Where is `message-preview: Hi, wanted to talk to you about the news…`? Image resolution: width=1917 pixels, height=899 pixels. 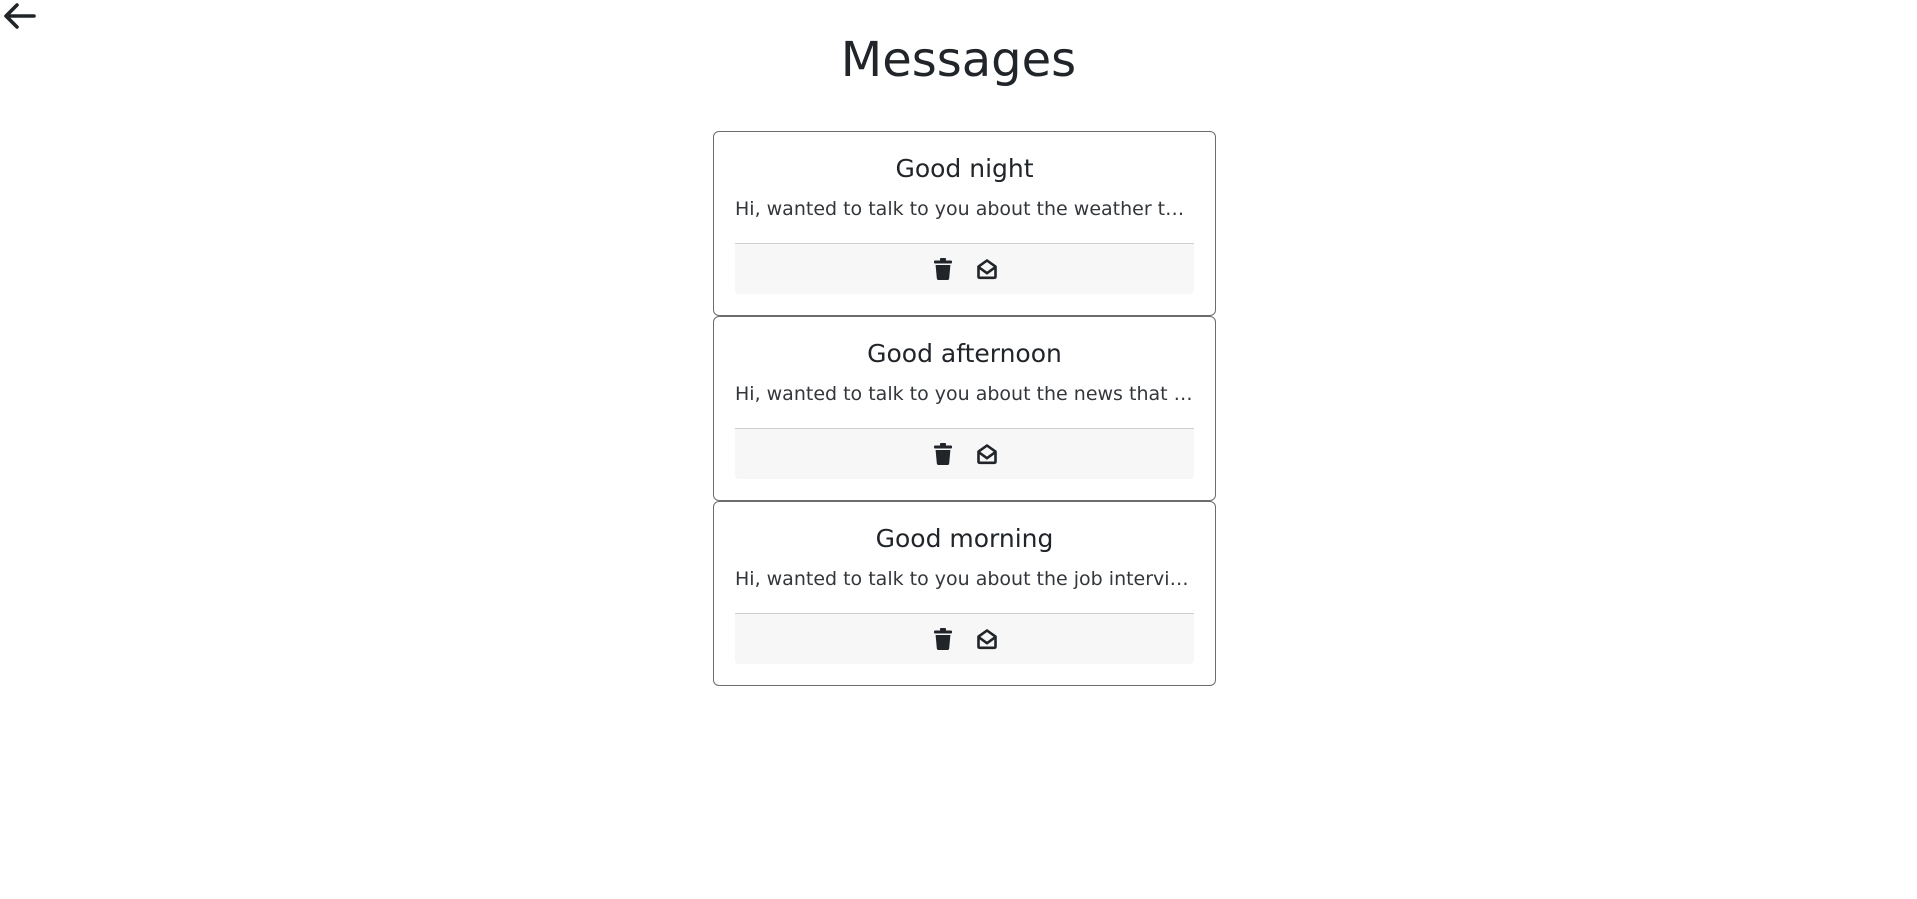
message-preview: Hi, wanted to talk to you about the news… is located at coordinates (964, 394).